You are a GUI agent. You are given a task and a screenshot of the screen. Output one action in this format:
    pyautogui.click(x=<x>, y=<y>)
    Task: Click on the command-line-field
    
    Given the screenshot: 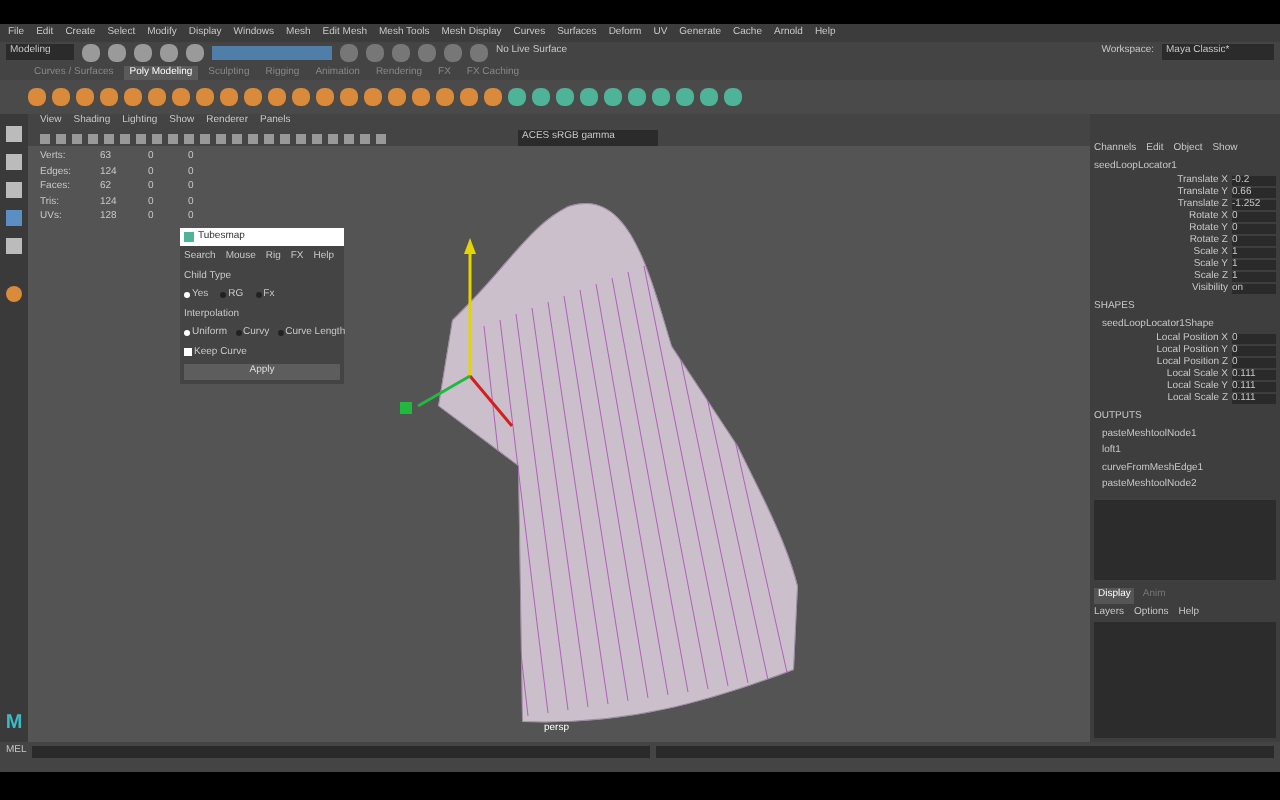 What is the action you would take?
    pyautogui.click(x=341, y=751)
    